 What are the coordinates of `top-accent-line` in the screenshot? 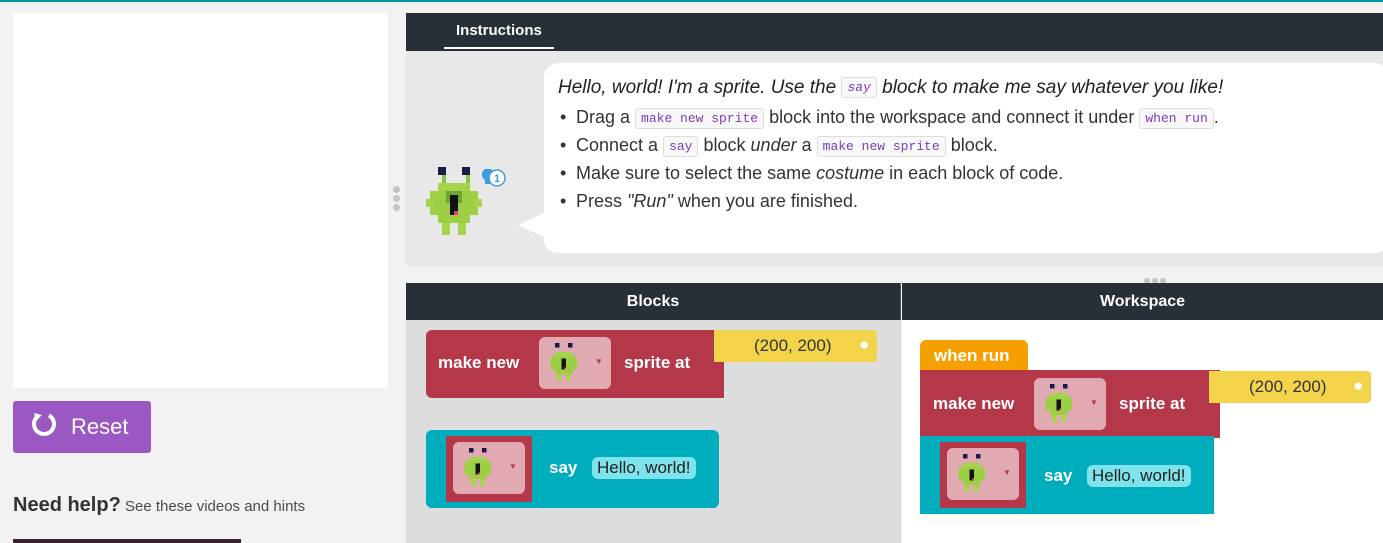 It's located at (691, 1).